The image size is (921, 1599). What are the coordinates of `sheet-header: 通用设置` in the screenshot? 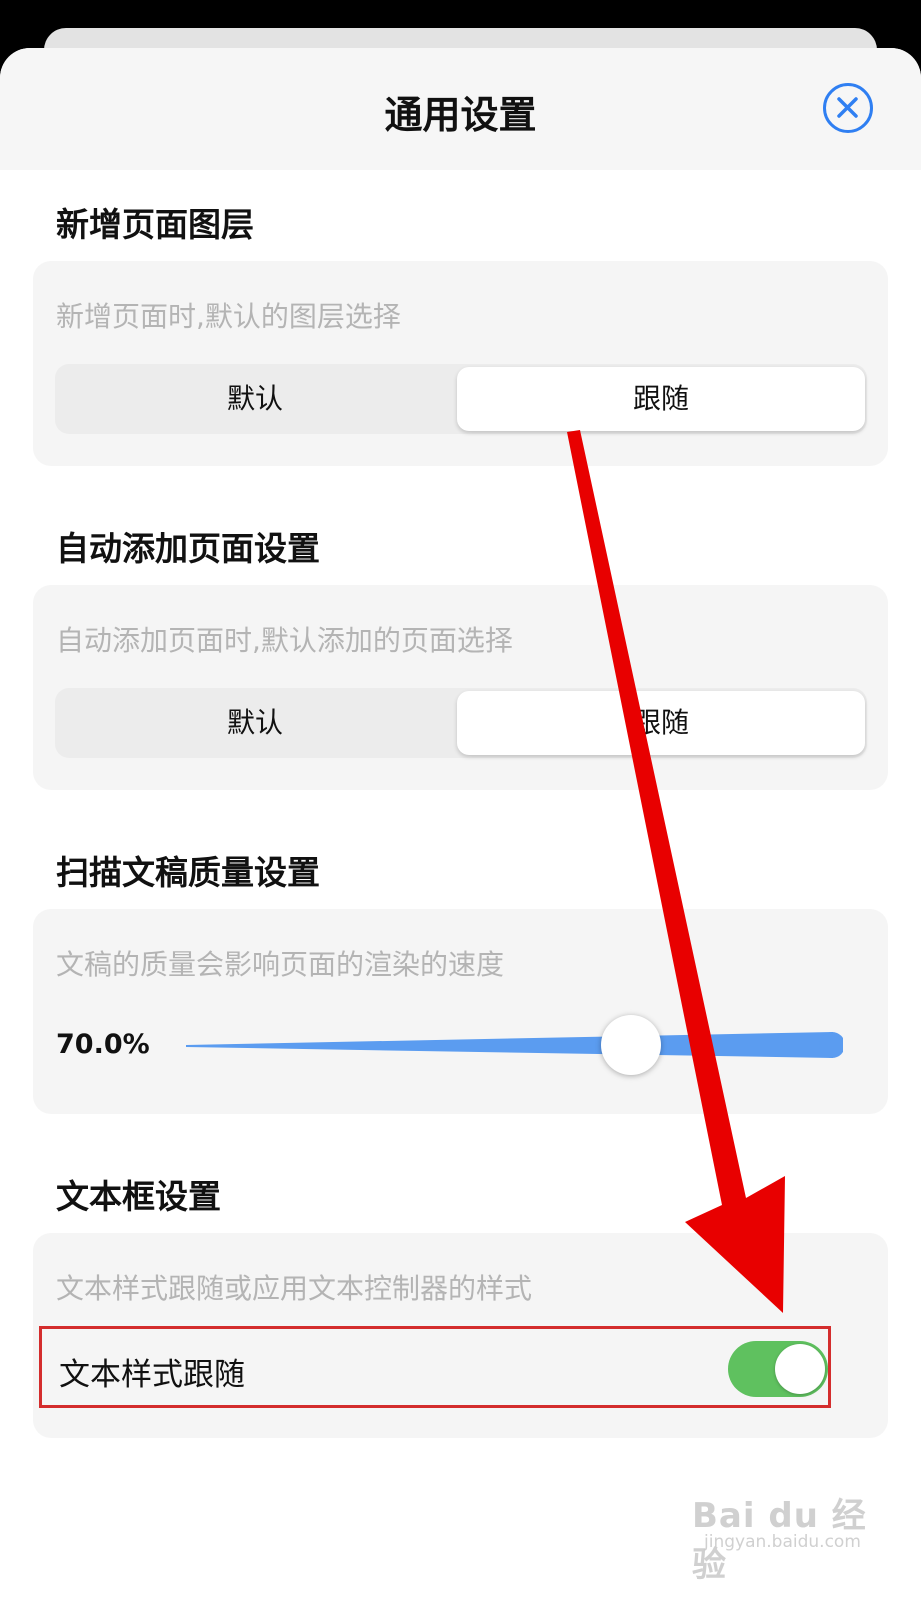 It's located at (460, 109).